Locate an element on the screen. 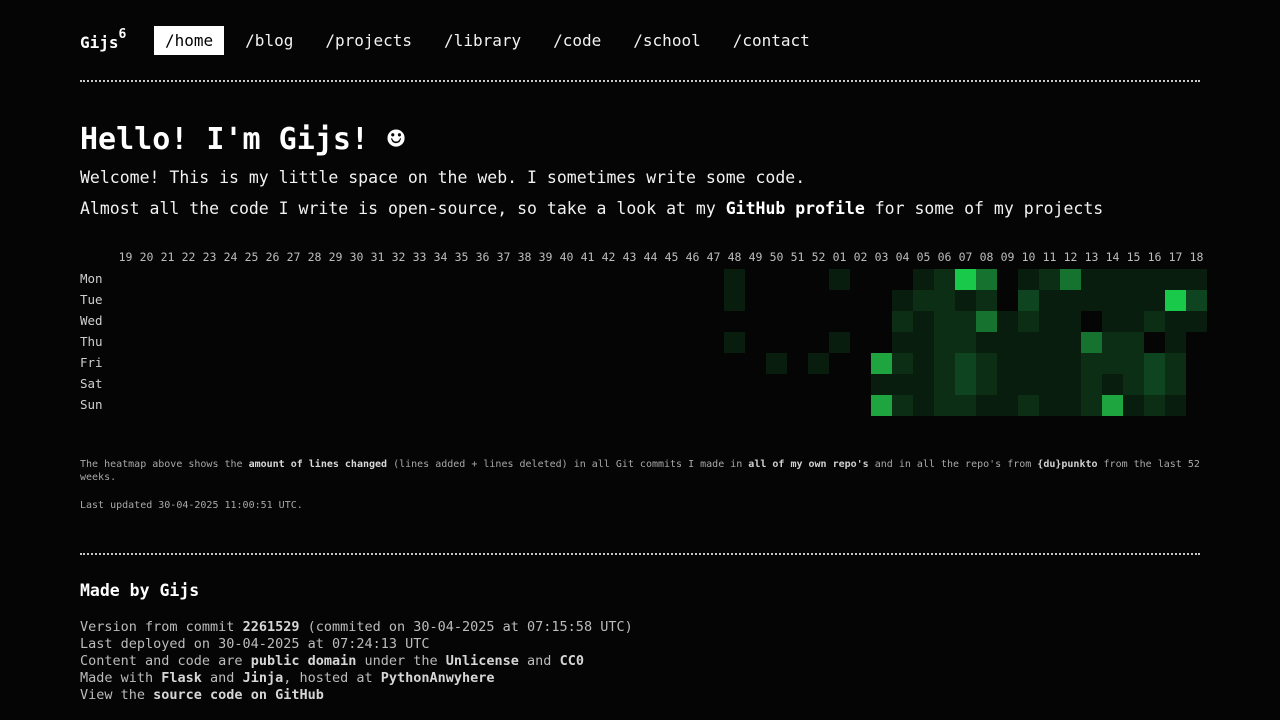 The image size is (1280, 720). github-profile-link: GitHub profile is located at coordinates (795, 208).